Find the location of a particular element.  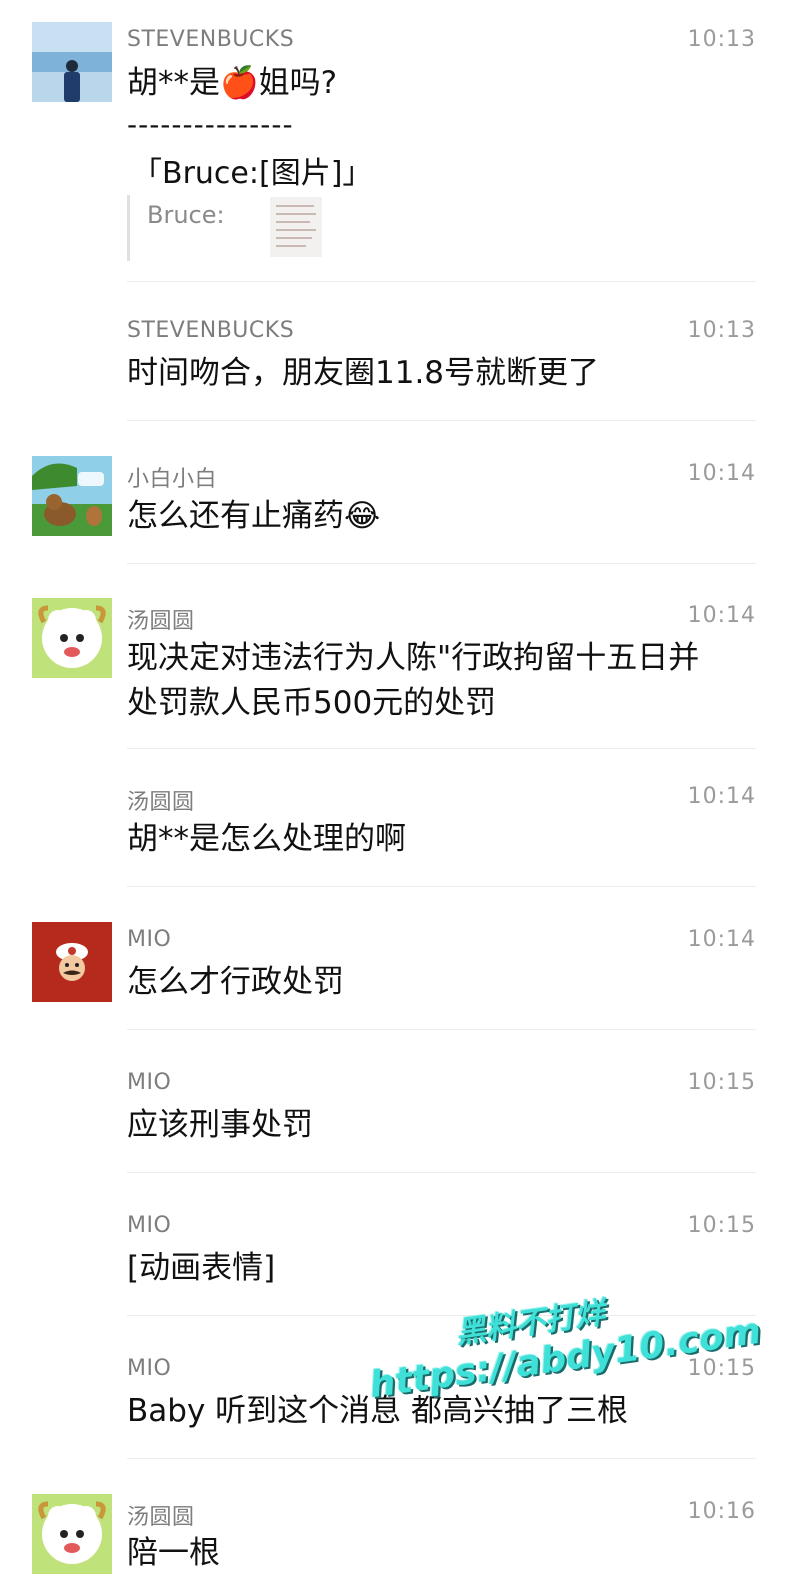

message-text: 胡**是🍎姐吗? is located at coordinates (232, 83).